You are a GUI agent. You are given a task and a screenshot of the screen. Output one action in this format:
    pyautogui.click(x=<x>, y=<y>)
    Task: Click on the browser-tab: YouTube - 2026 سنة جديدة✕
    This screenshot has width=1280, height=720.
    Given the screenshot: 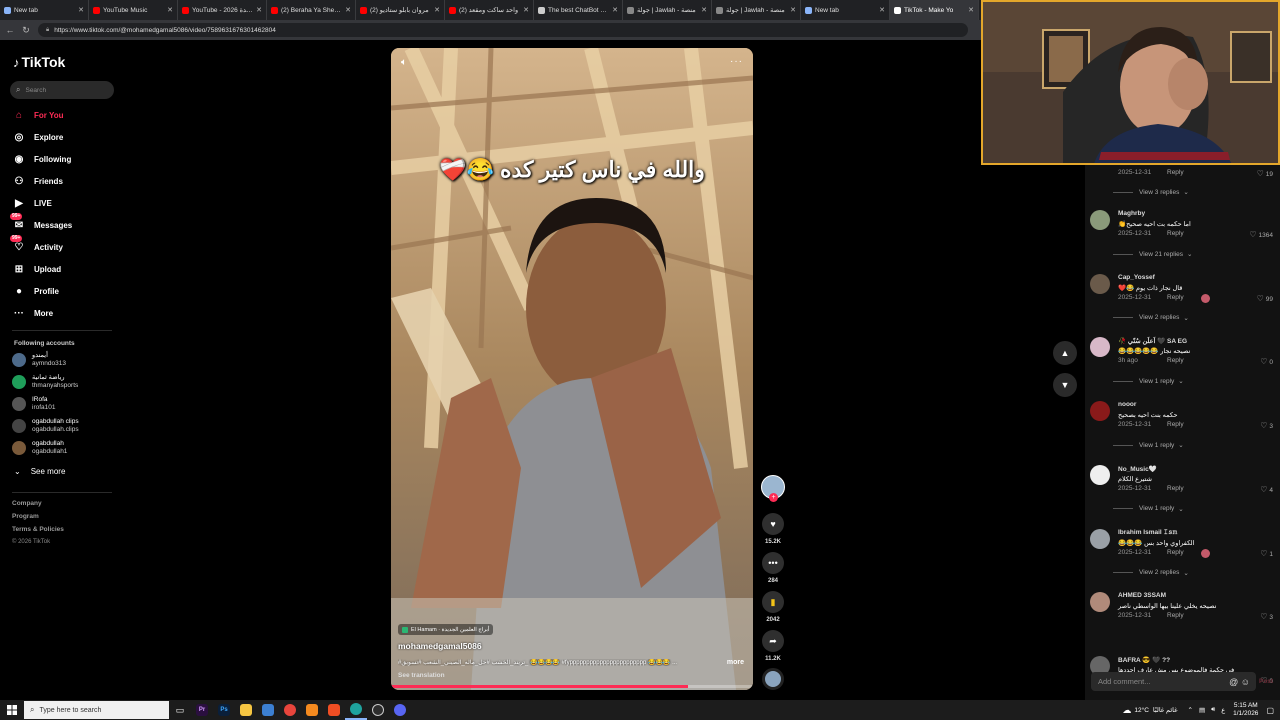 What is the action you would take?
    pyautogui.click(x=222, y=10)
    